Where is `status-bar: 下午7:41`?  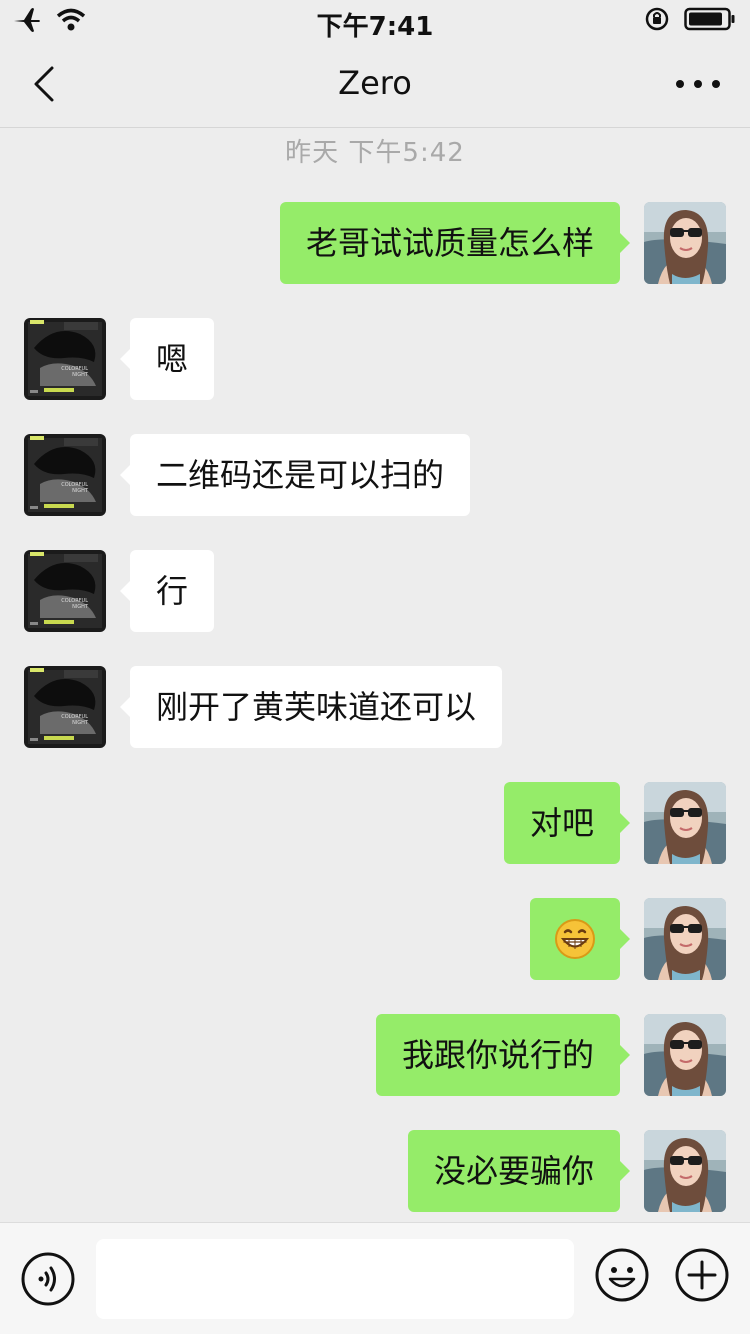 status-bar: 下午7:41 is located at coordinates (375, 21).